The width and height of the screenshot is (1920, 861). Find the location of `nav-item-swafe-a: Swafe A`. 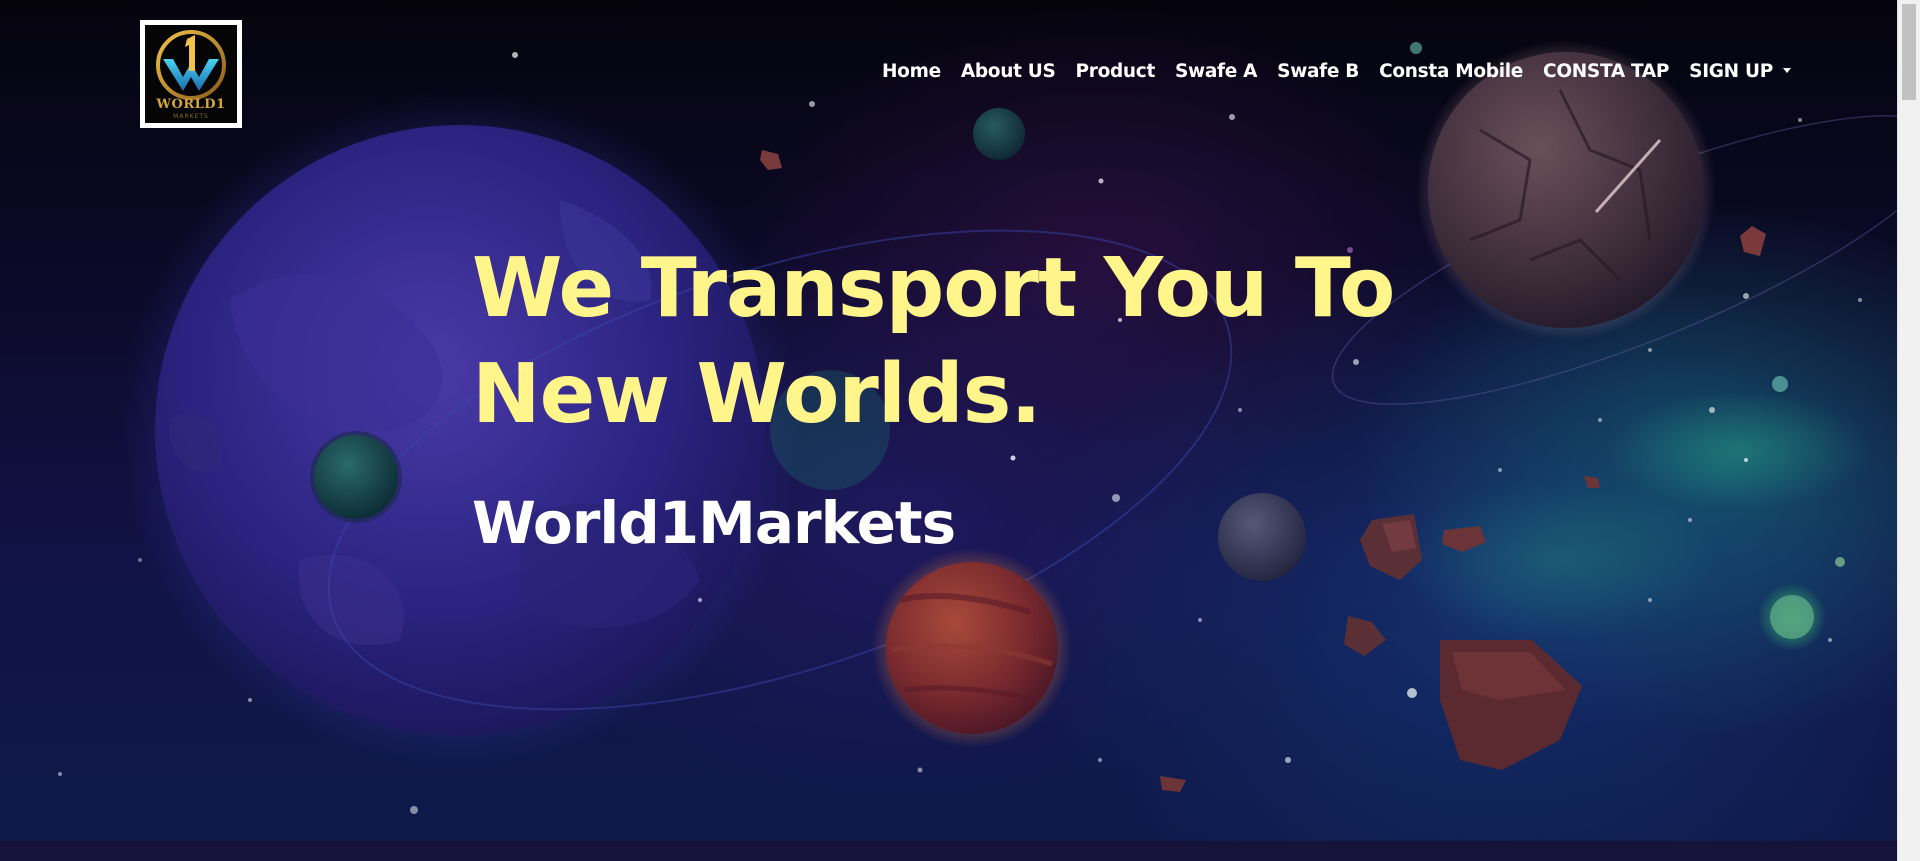

nav-item-swafe-a: Swafe A is located at coordinates (1216, 72).